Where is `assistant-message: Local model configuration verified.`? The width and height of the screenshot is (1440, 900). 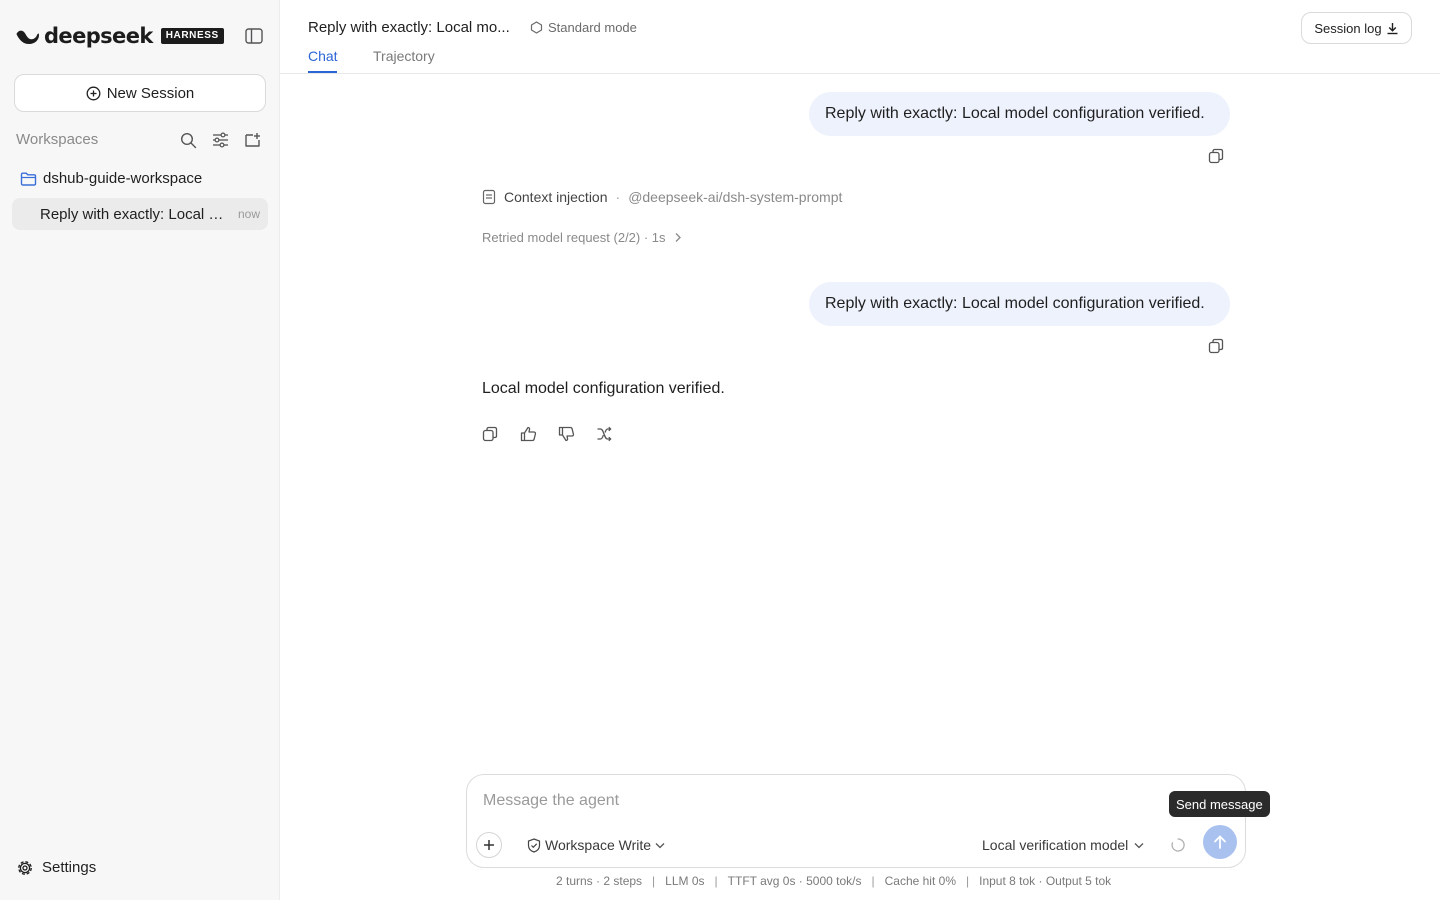
assistant-message: Local model configuration verified. is located at coordinates (603, 388).